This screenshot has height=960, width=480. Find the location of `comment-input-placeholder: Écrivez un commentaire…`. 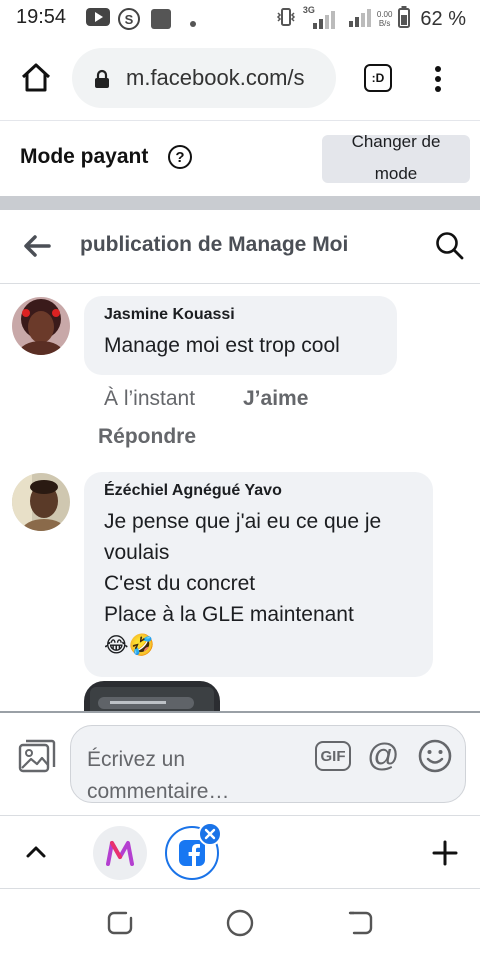

comment-input-placeholder: Écrivez un commentaire… is located at coordinates (202, 776).